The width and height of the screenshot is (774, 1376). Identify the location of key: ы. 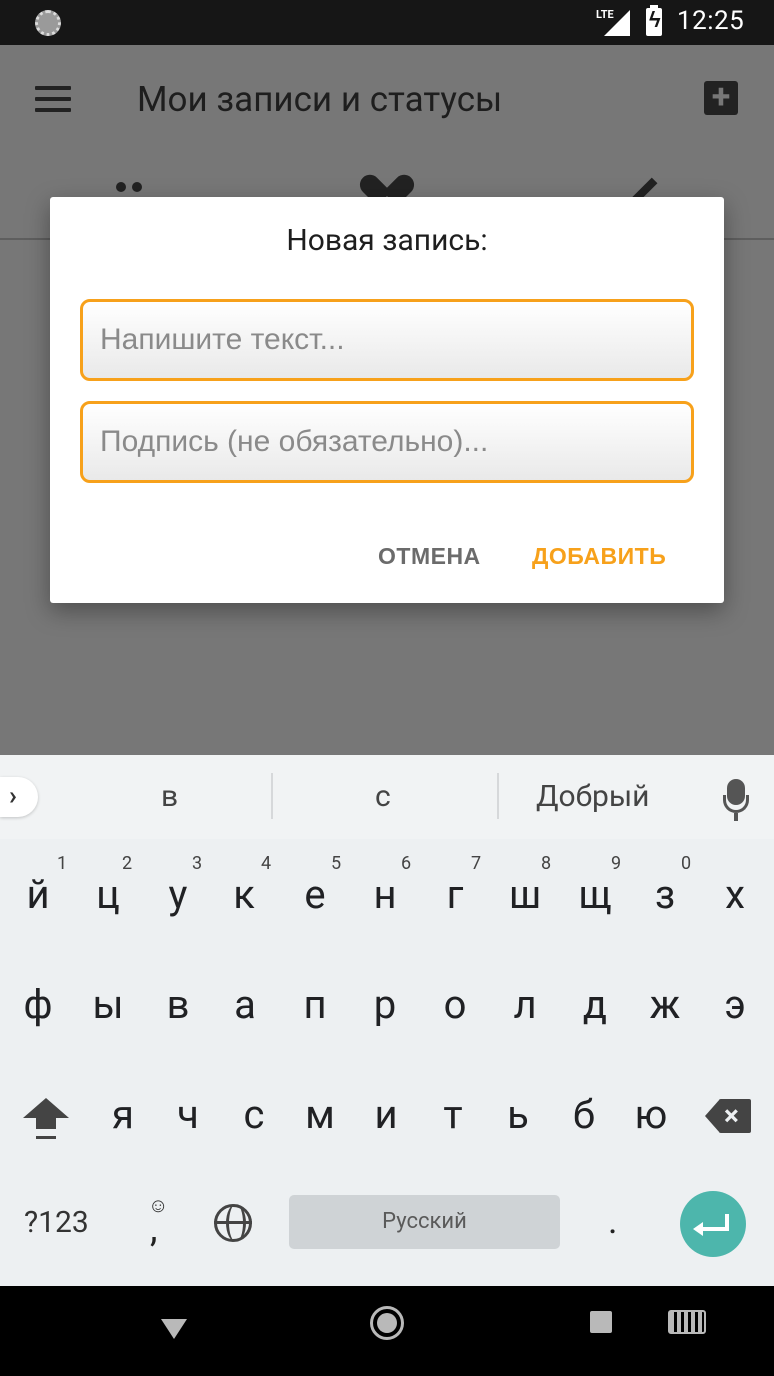
(108, 1005).